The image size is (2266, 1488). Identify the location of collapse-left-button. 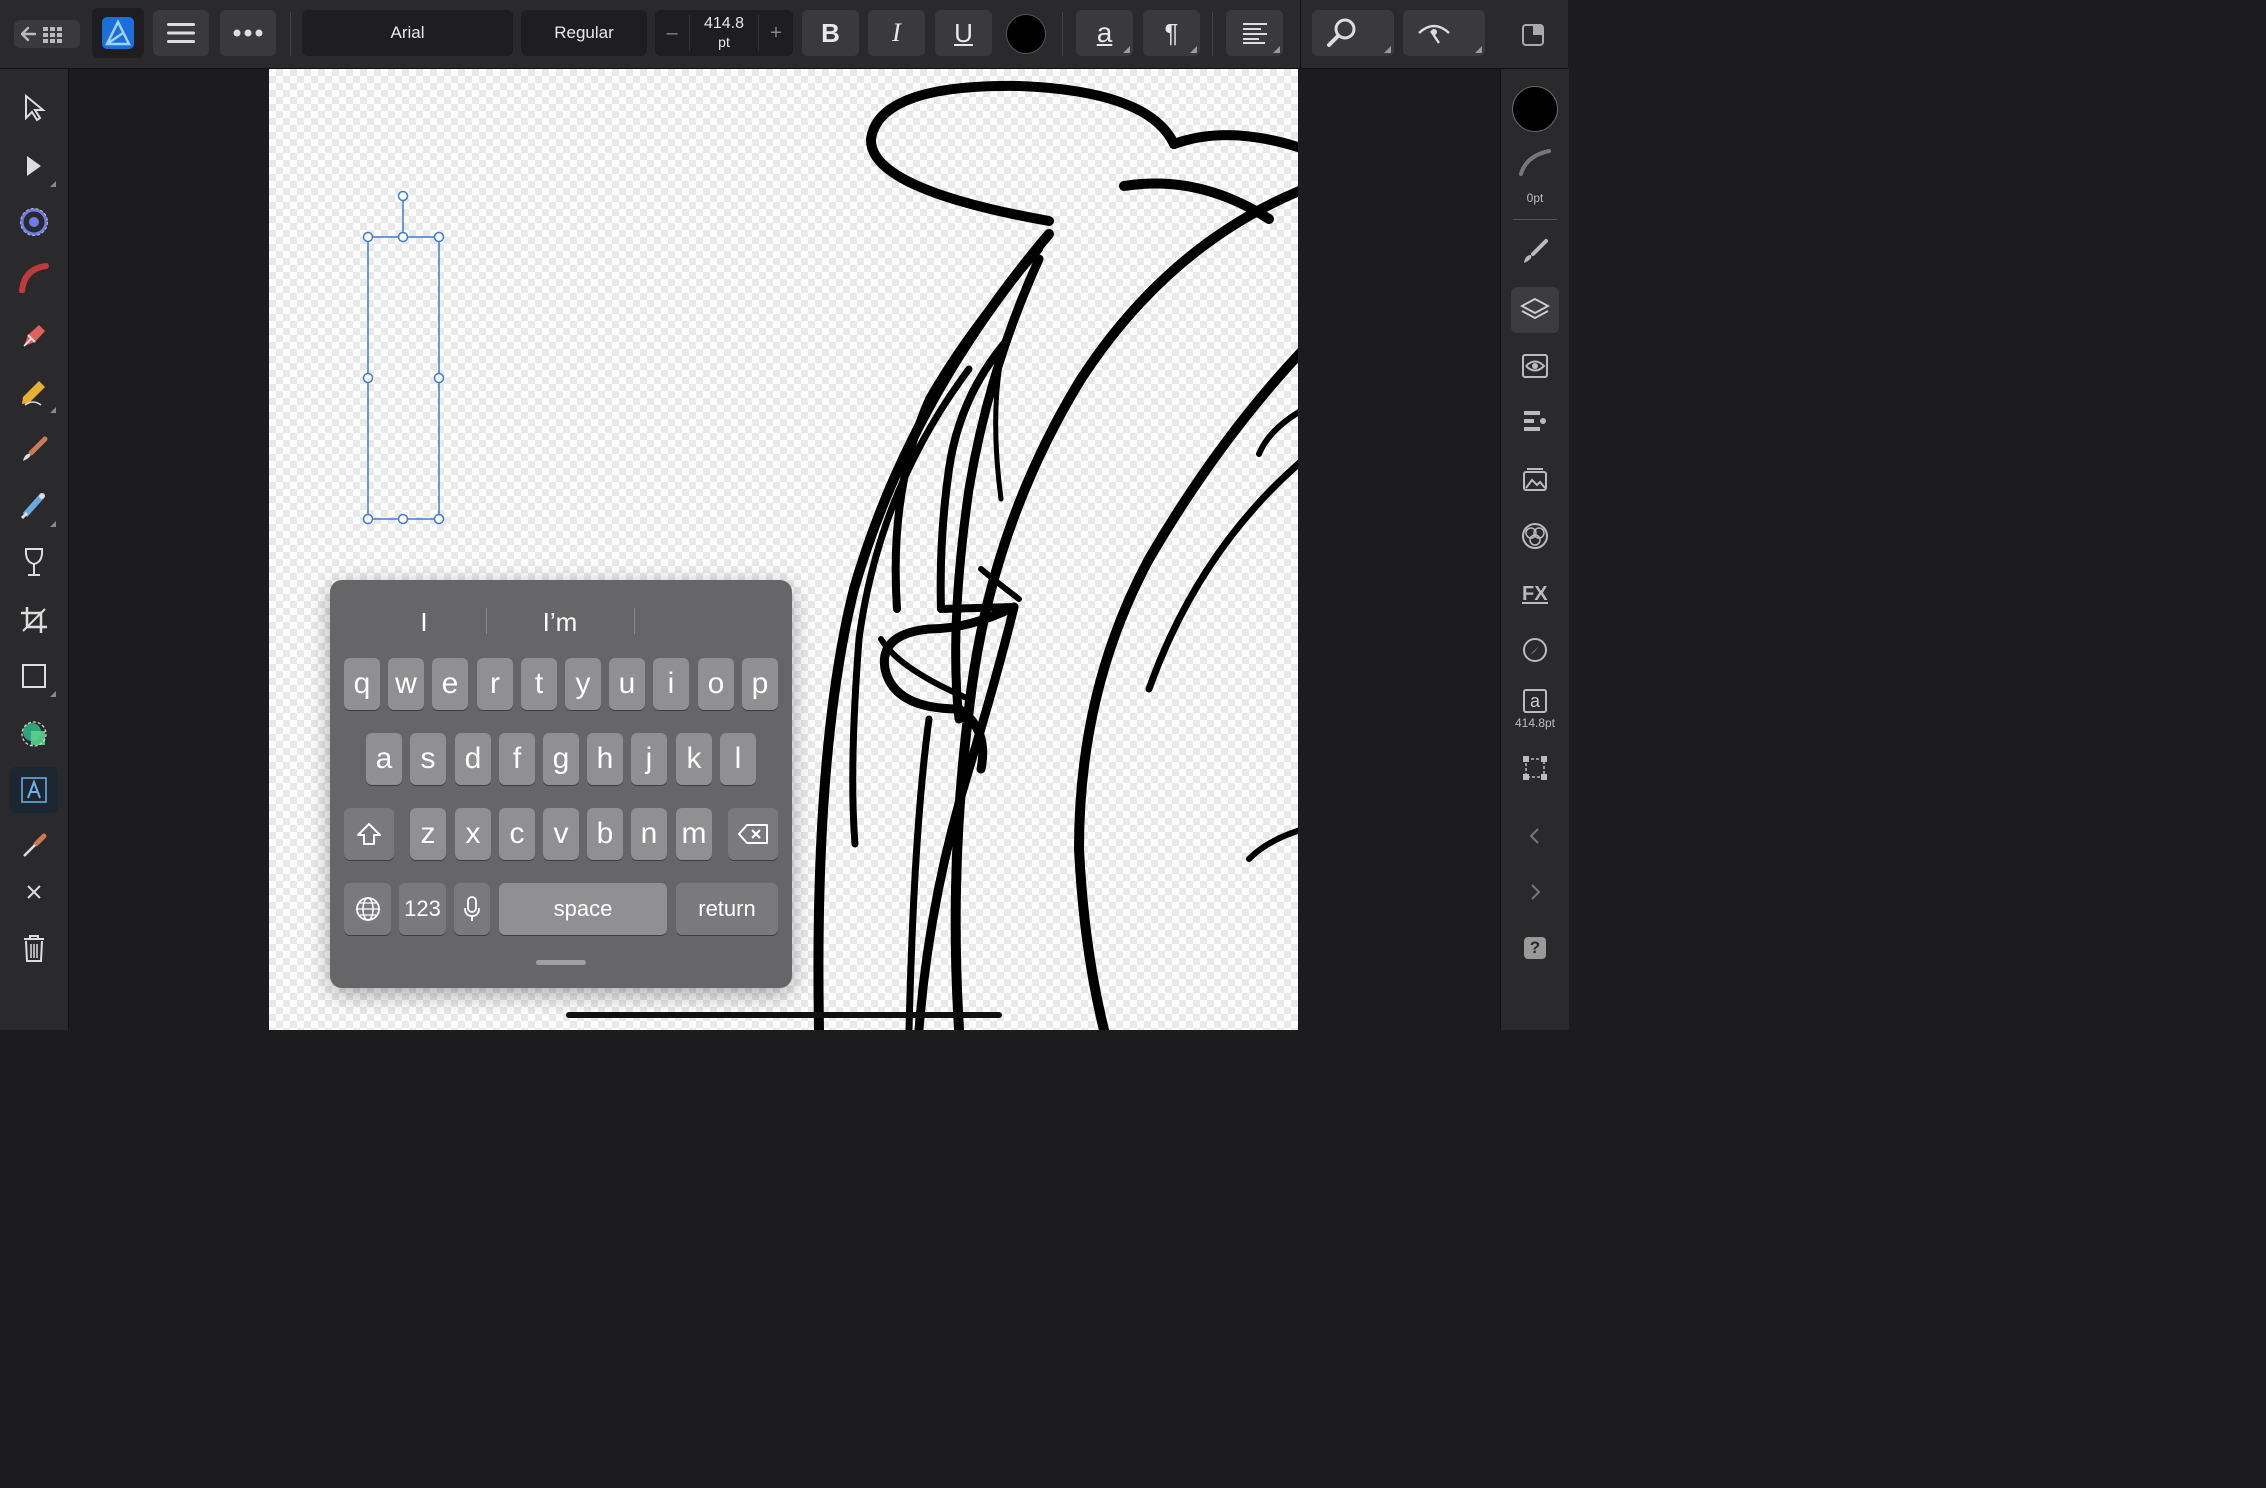
(1535, 836).